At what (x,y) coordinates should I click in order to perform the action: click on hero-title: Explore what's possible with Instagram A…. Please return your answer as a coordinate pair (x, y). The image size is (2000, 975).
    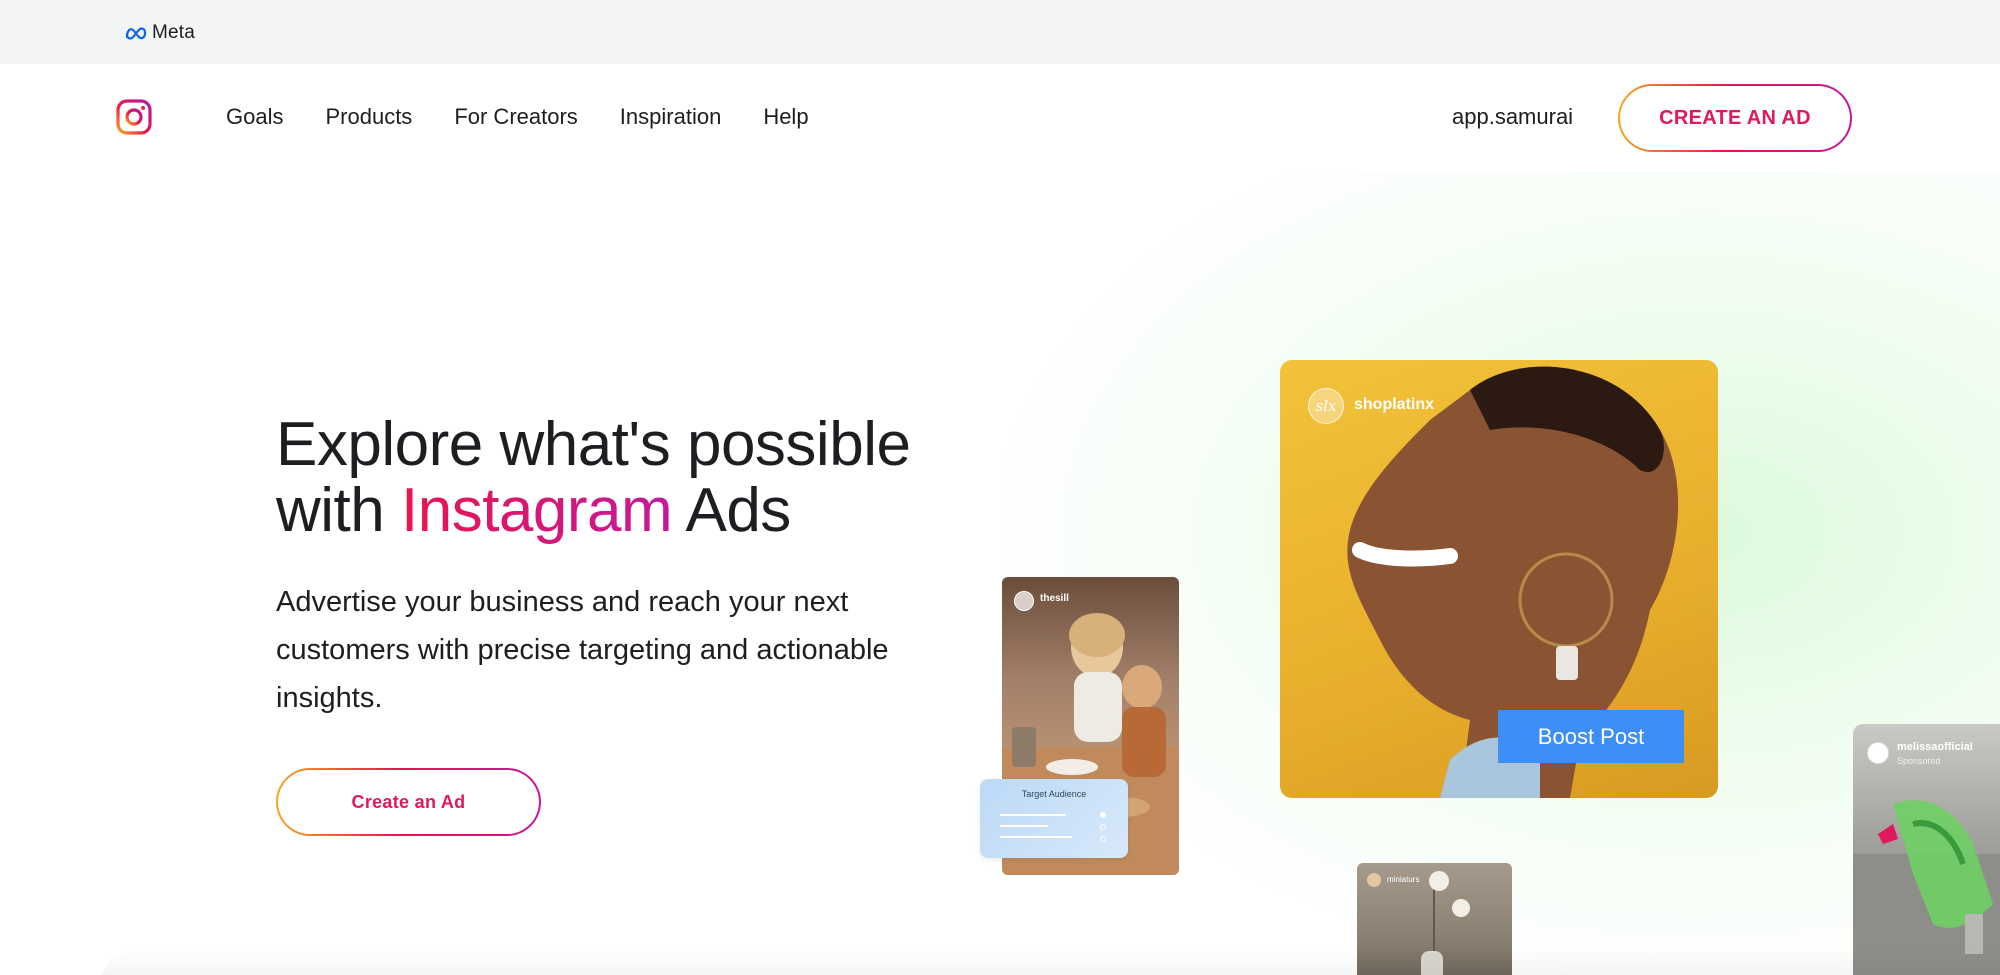
    Looking at the image, I should click on (626, 478).